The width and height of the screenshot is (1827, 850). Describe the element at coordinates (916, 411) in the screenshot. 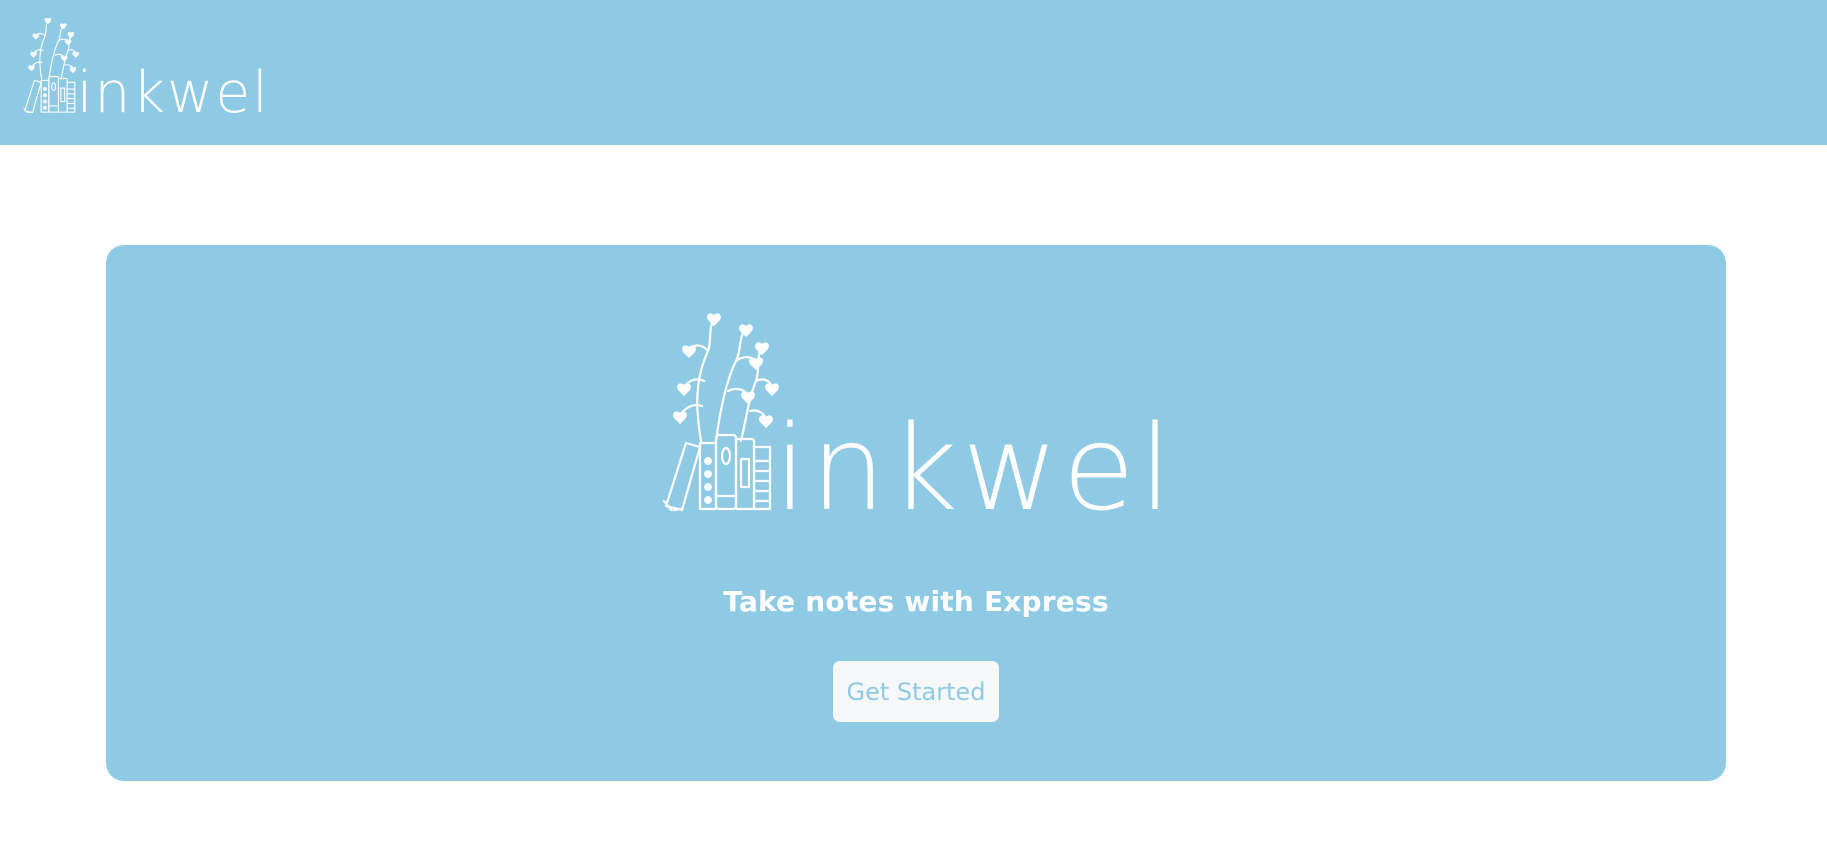

I see `hero-logo` at that location.